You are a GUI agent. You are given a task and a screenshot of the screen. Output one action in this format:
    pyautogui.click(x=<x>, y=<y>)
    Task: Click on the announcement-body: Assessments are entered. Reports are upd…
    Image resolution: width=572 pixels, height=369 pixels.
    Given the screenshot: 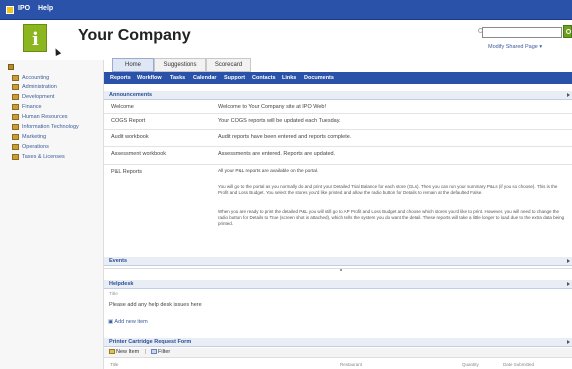 What is the action you would take?
    pyautogui.click(x=277, y=154)
    